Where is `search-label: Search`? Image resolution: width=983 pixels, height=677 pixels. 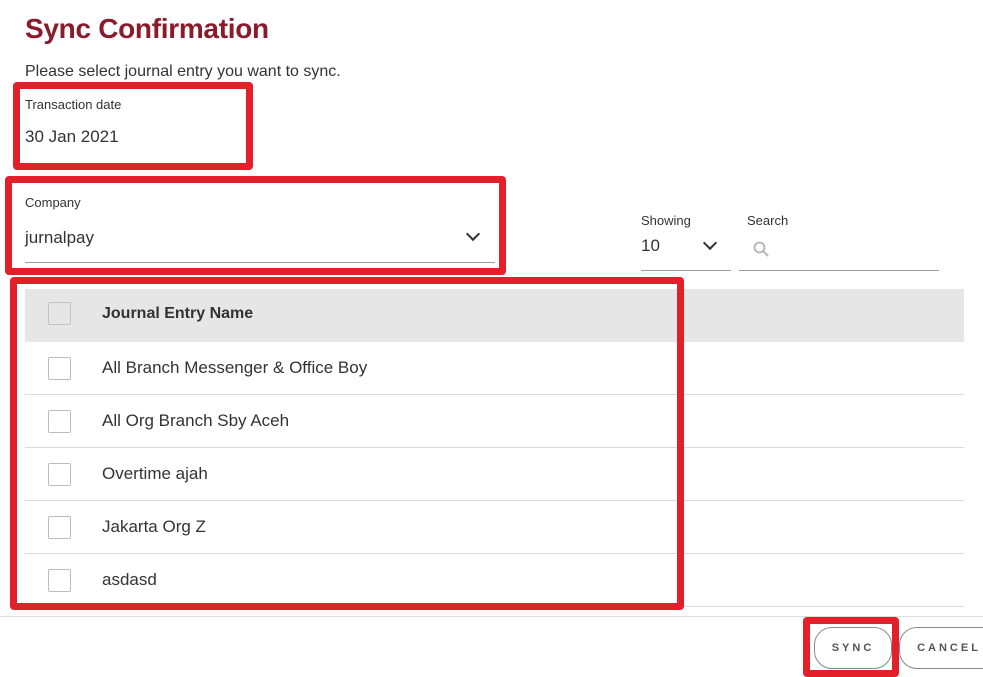 search-label: Search is located at coordinates (768, 220).